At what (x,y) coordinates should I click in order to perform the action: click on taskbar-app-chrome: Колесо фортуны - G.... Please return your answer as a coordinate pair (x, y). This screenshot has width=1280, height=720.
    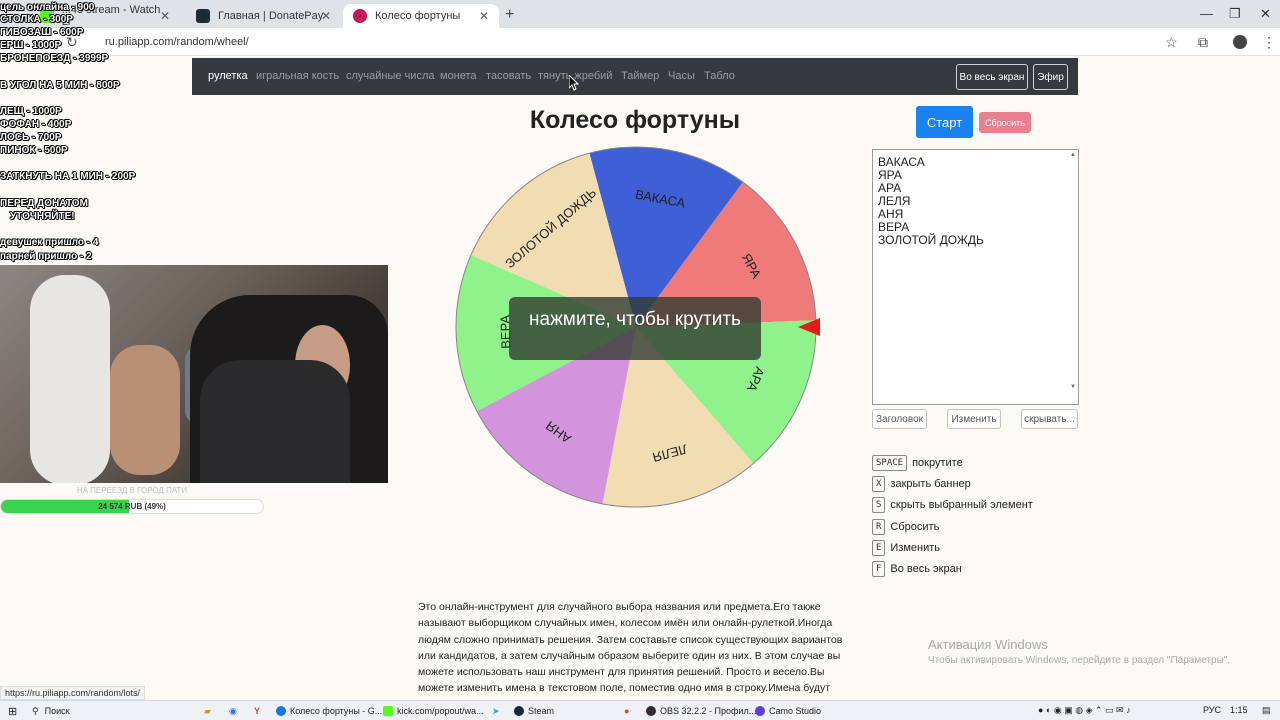
    Looking at the image, I should click on (329, 711).